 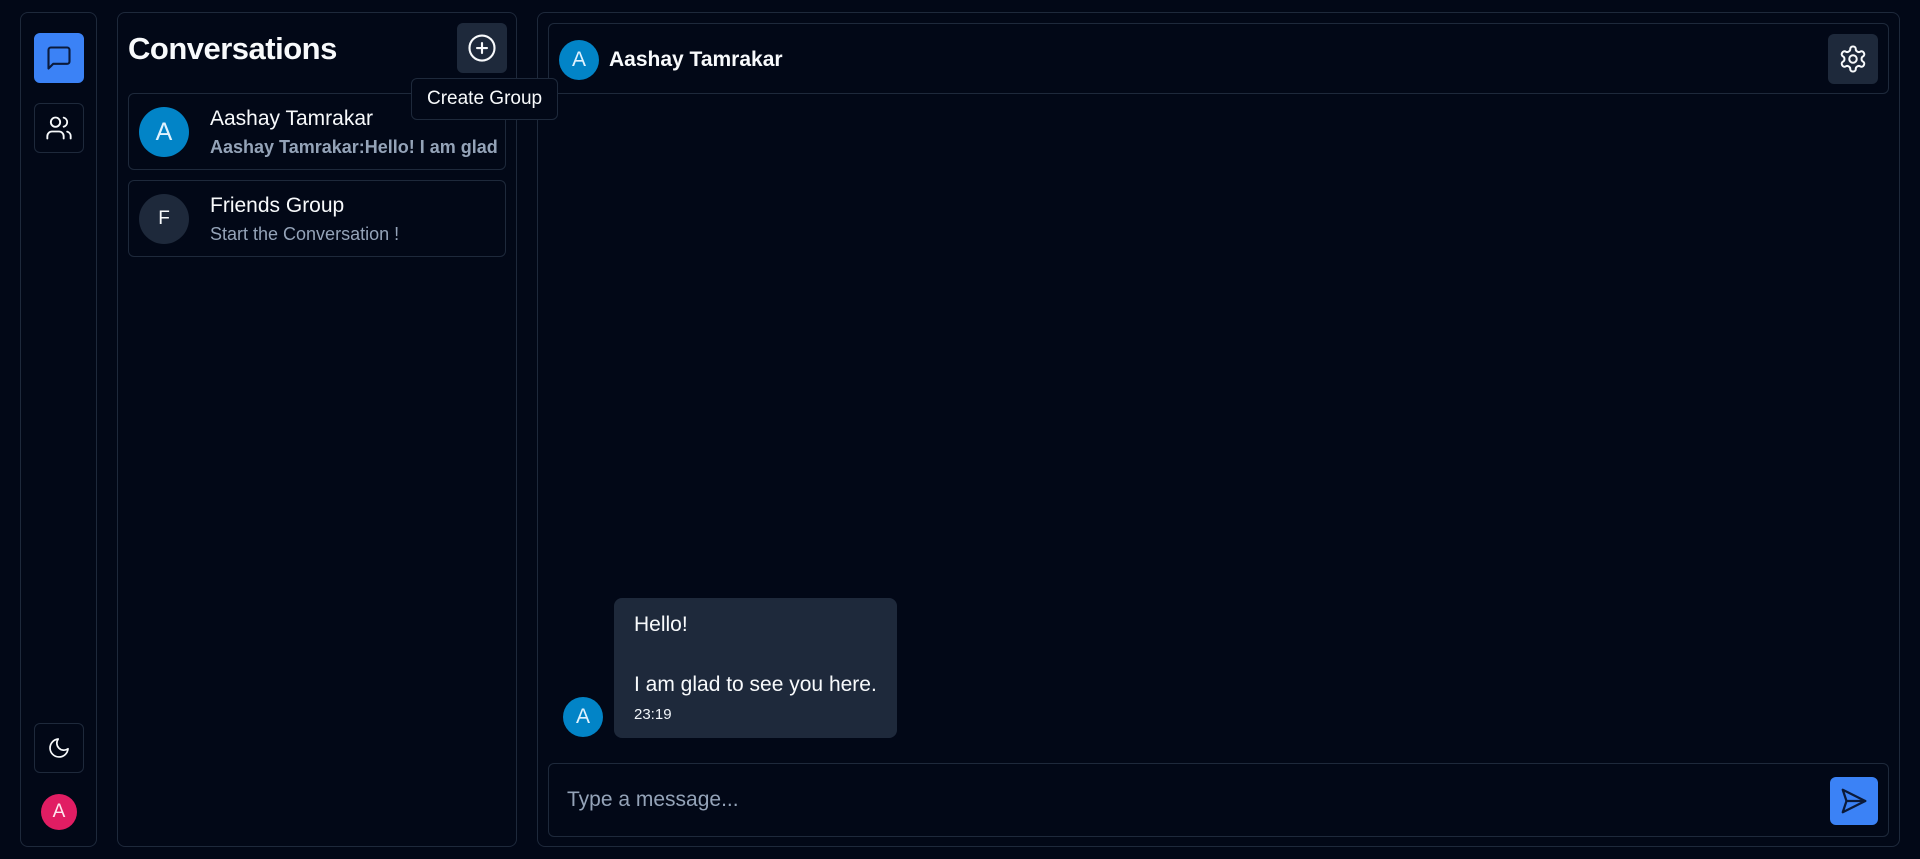 I want to click on conversations-title: Conversations, so click(x=232, y=48).